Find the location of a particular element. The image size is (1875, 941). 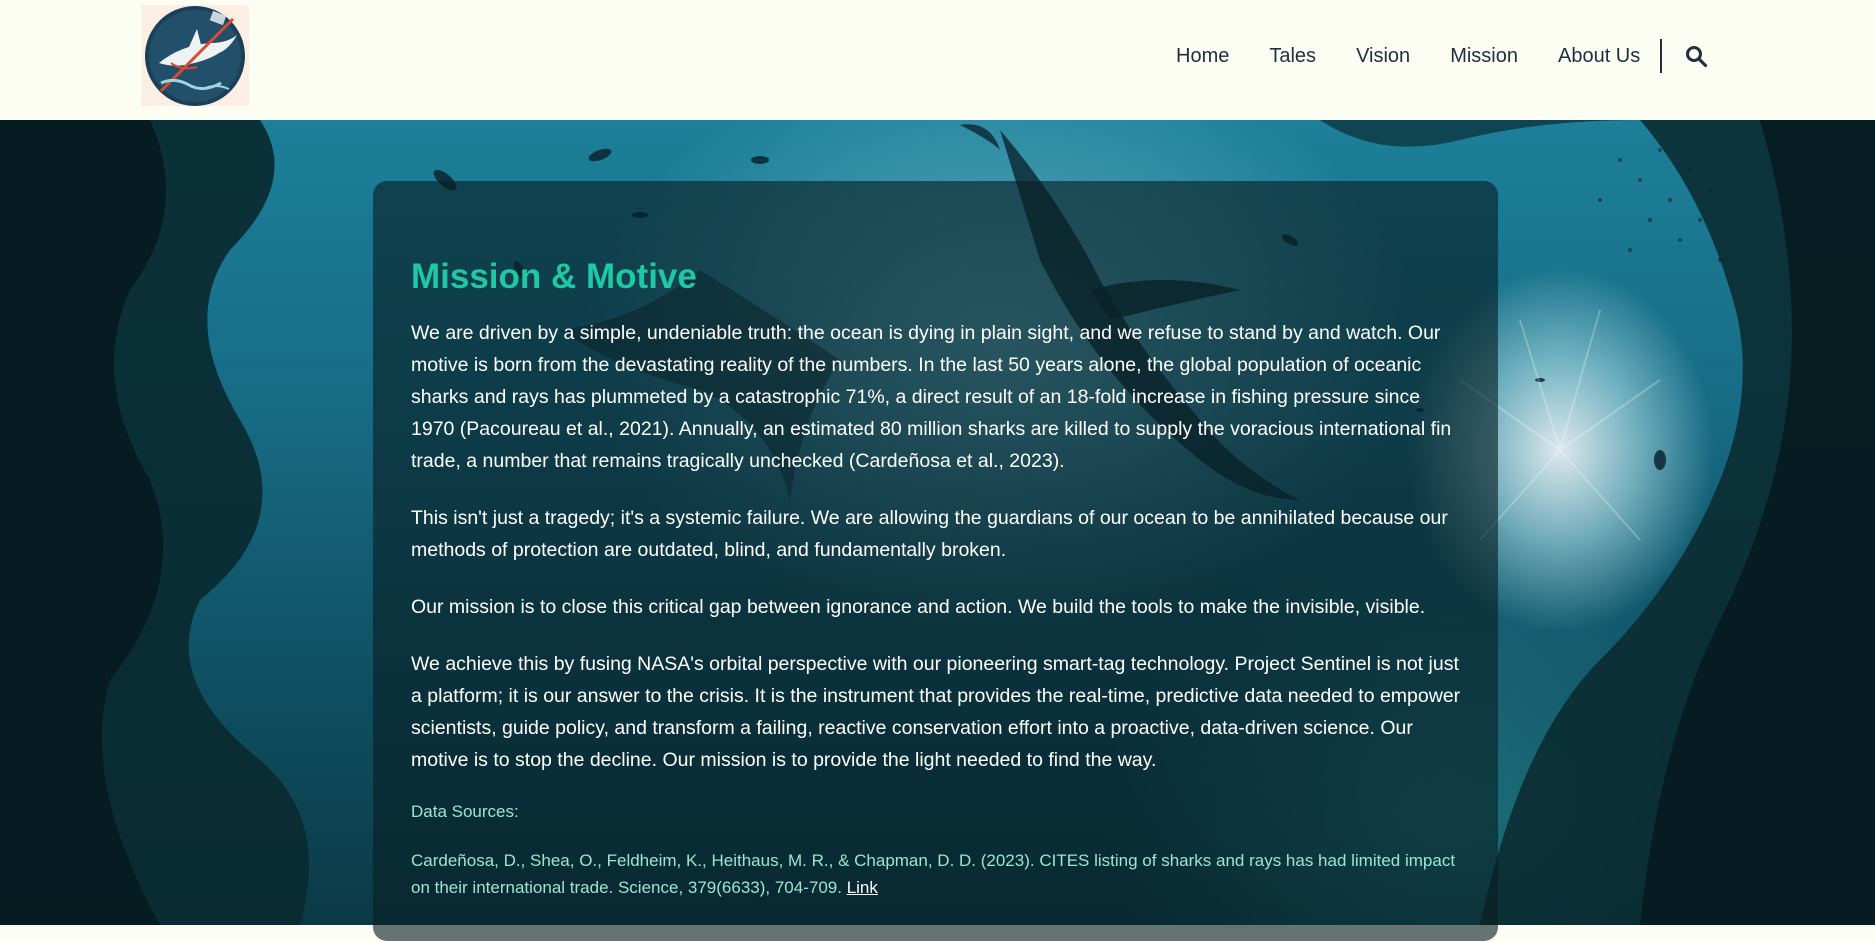

data-sources-heading: Data Sources: is located at coordinates (465, 811).